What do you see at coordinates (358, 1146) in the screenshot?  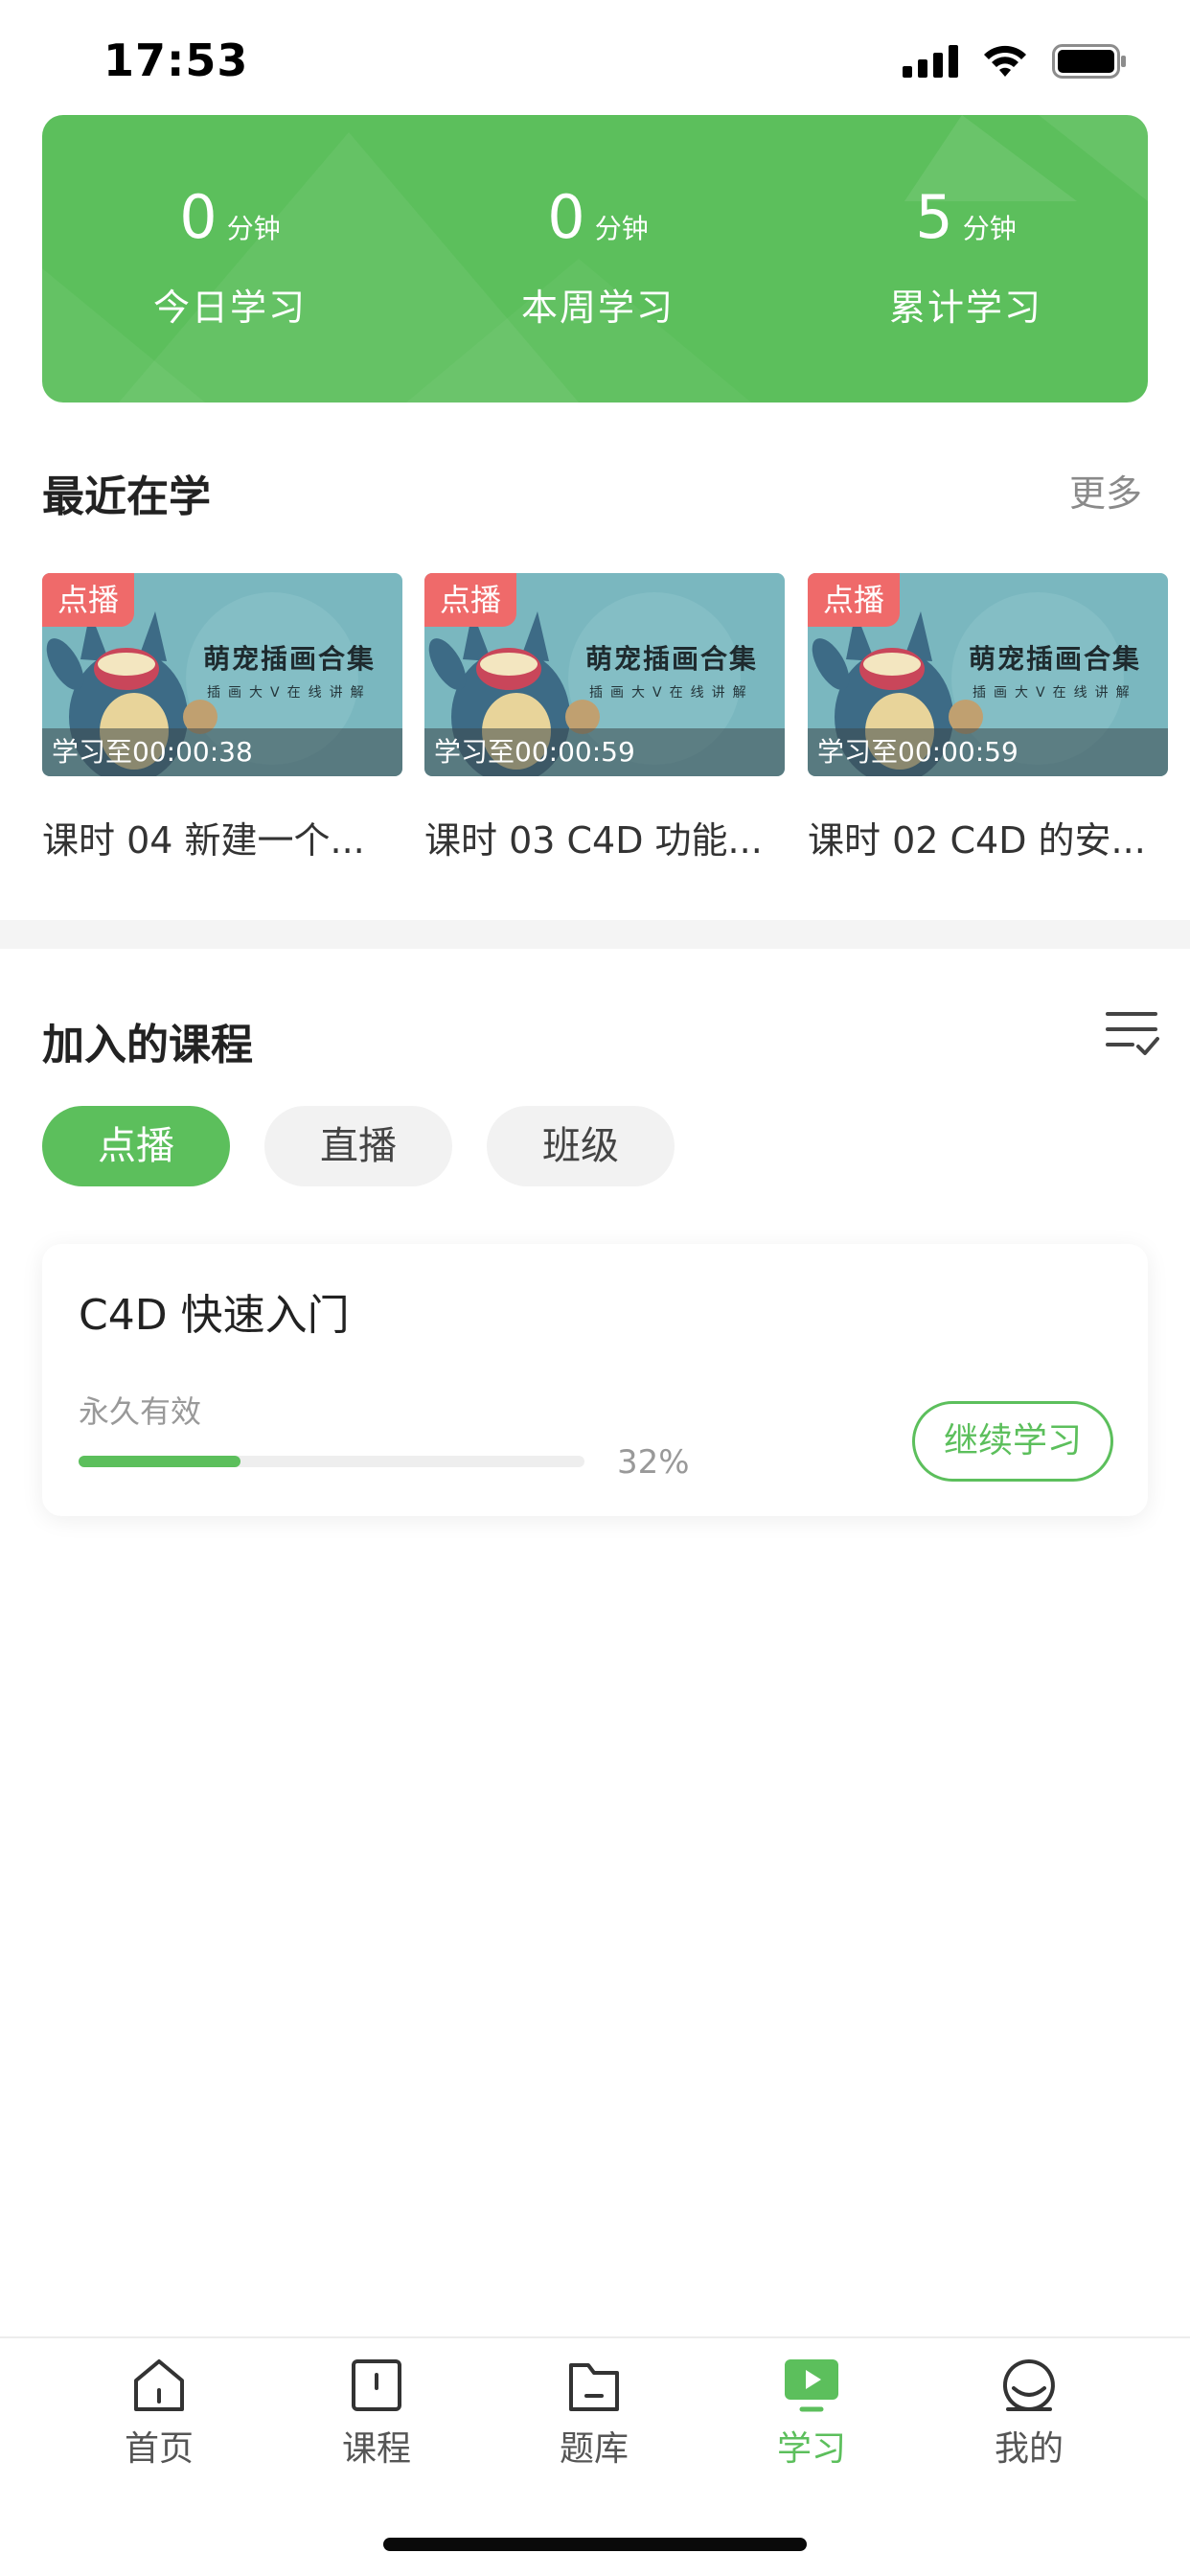 I see `chip-live: 直播` at bounding box center [358, 1146].